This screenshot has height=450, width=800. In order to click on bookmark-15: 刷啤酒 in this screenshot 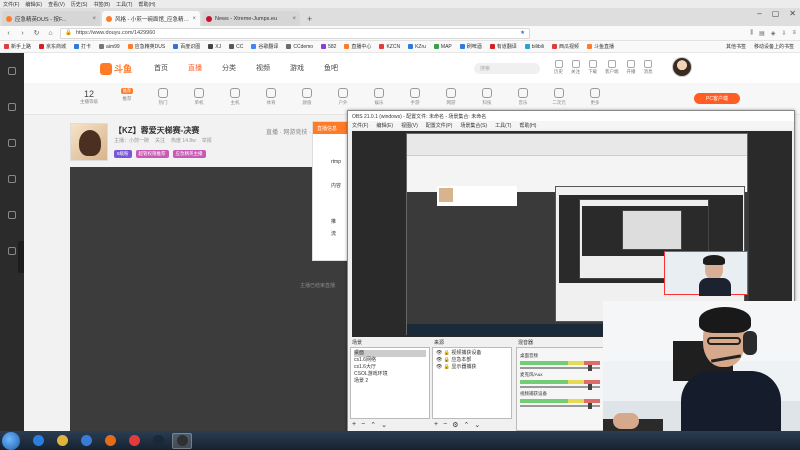, I will do `click(470, 46)`.